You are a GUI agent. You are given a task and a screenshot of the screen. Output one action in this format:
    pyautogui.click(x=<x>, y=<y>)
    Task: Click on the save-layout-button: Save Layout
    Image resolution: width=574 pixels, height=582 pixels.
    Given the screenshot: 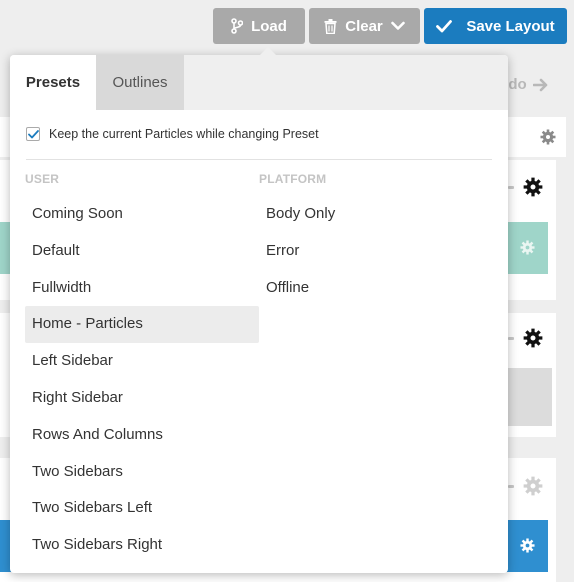 What is the action you would take?
    pyautogui.click(x=495, y=26)
    